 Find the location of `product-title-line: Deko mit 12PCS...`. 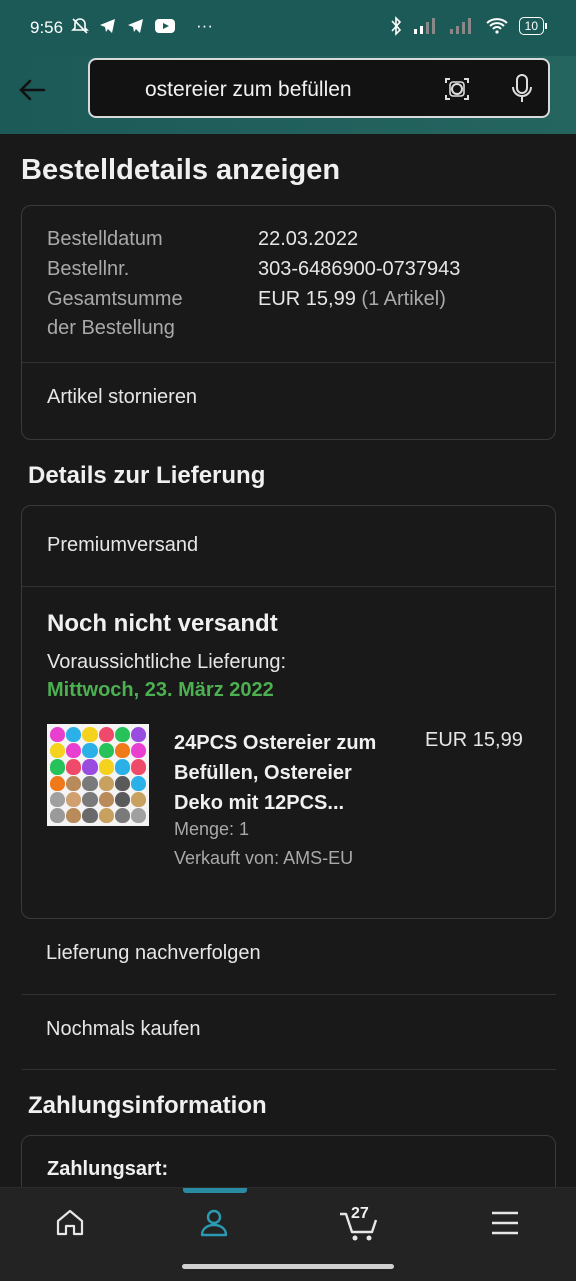

product-title-line: Deko mit 12PCS... is located at coordinates (259, 803).